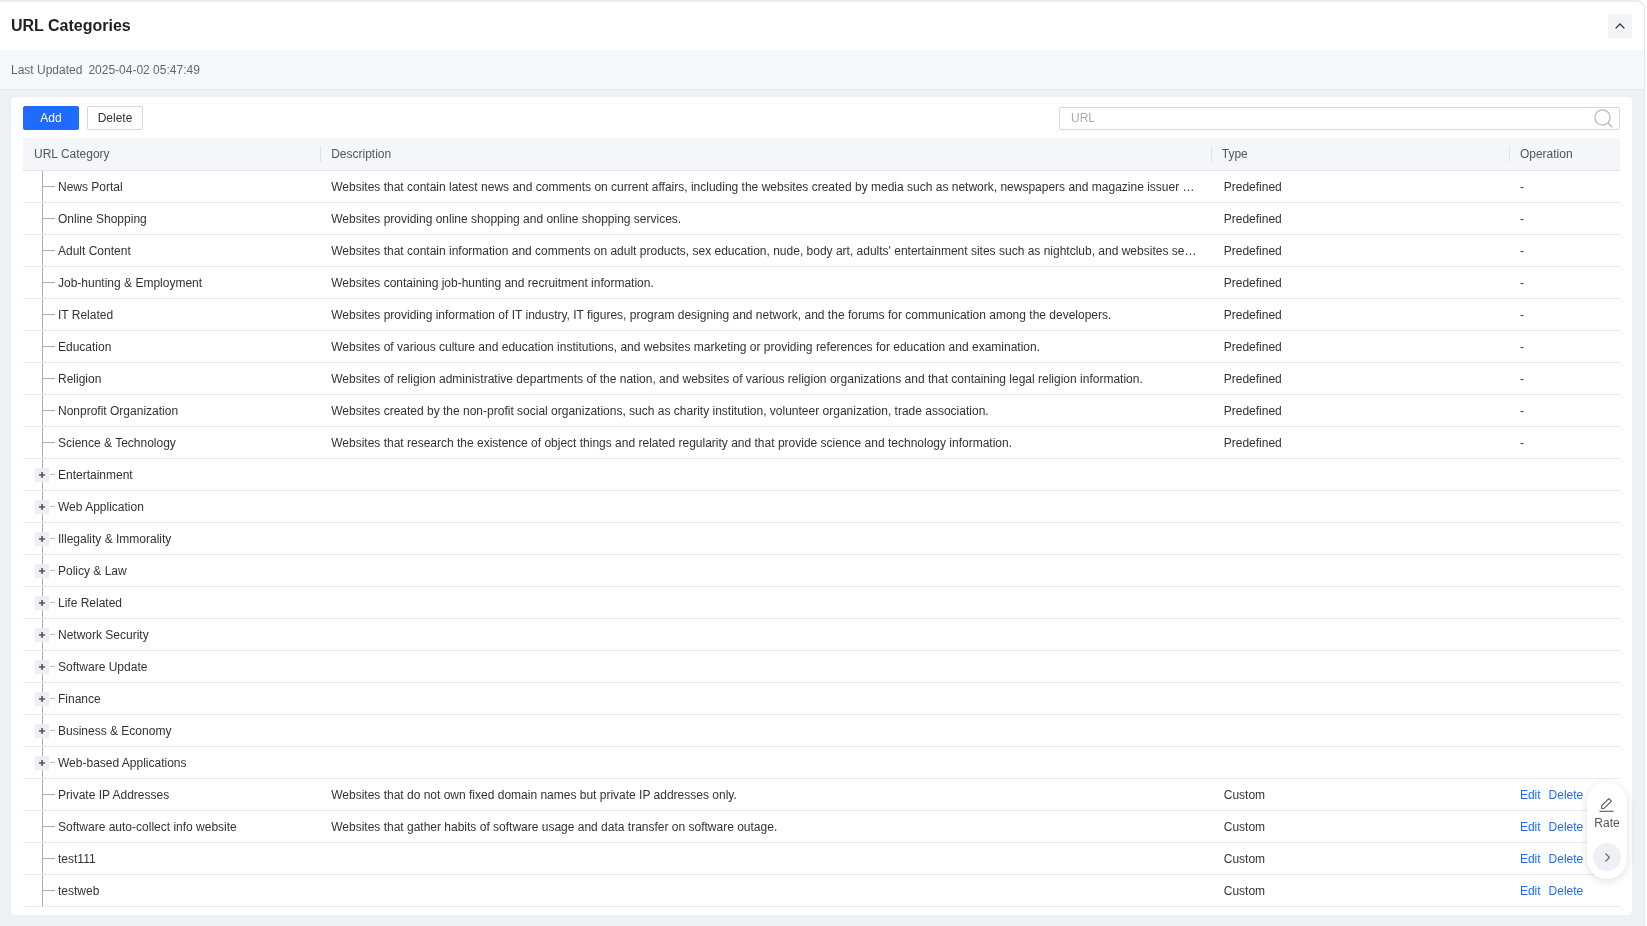  Describe the element at coordinates (85, 346) in the screenshot. I see `category-name: Education` at that location.